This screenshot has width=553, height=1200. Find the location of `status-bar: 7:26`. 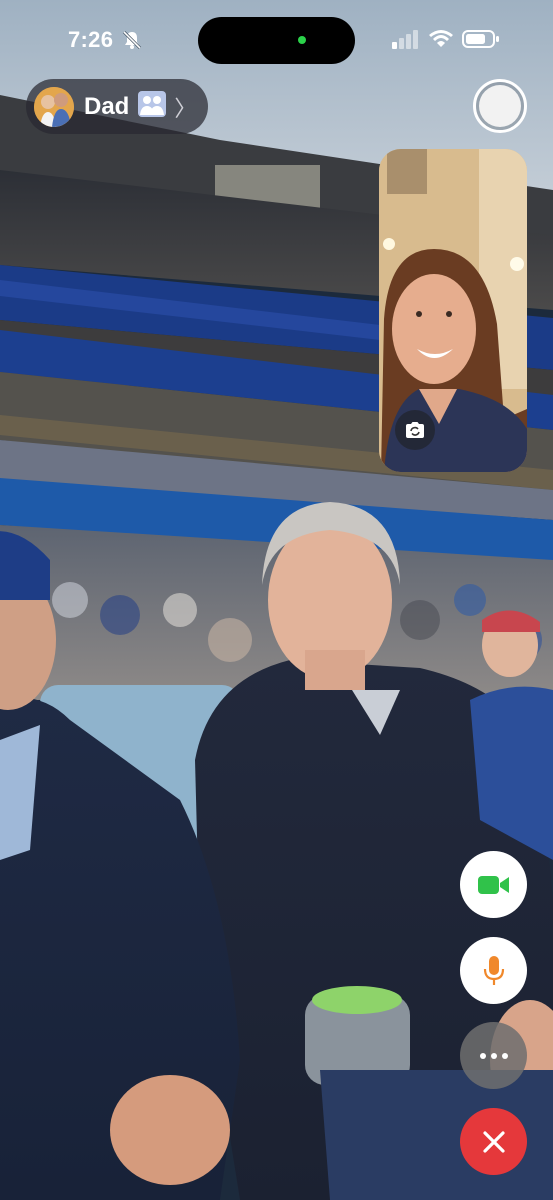

status-bar: 7:26 is located at coordinates (276, 42).